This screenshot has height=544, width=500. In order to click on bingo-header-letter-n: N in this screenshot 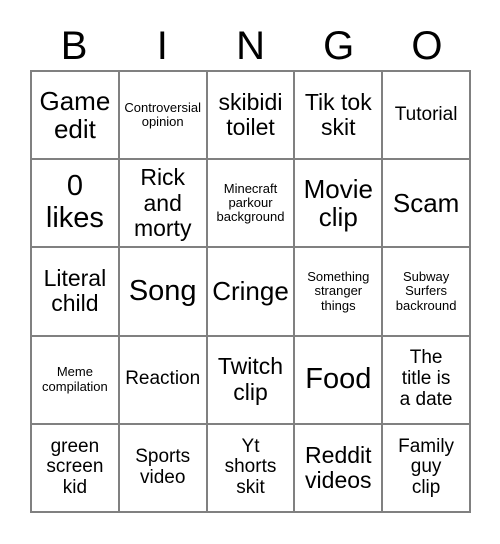, I will do `click(250, 46)`.